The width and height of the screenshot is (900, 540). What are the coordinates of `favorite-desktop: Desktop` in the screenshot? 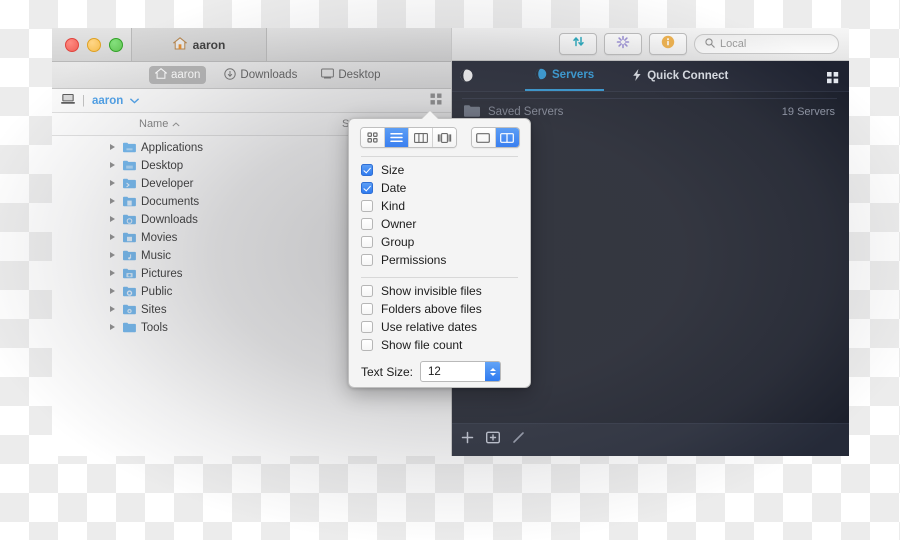 It's located at (350, 75).